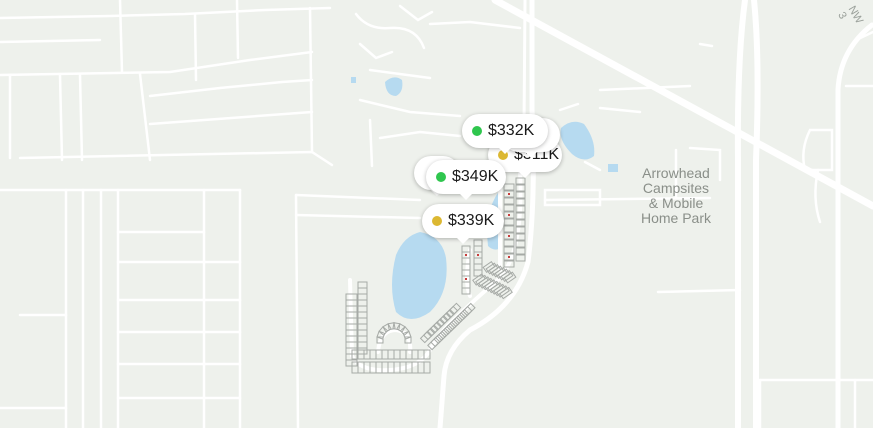 The image size is (873, 428). What do you see at coordinates (471, 220) in the screenshot?
I see `price-label: $339K` at bounding box center [471, 220].